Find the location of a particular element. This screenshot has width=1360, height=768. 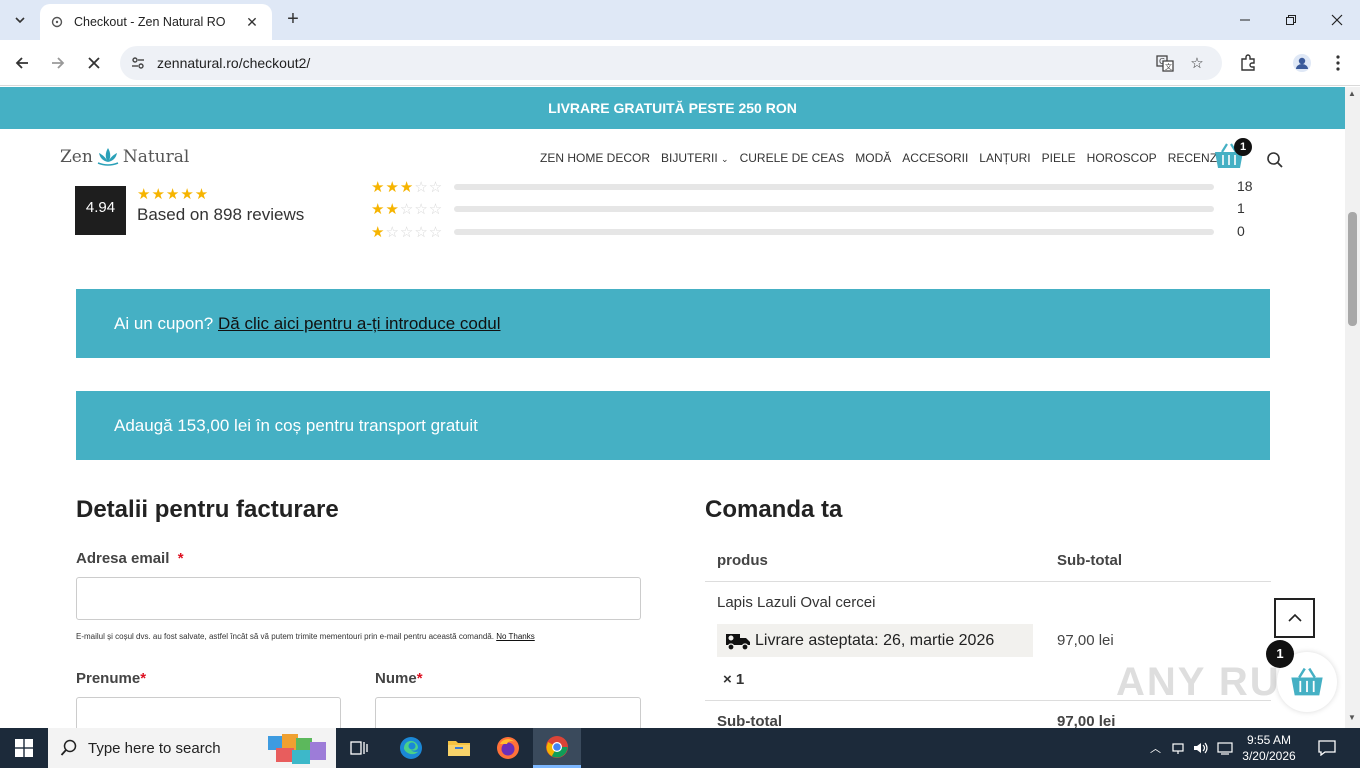

logo-text-right: Natural is located at coordinates (156, 157).